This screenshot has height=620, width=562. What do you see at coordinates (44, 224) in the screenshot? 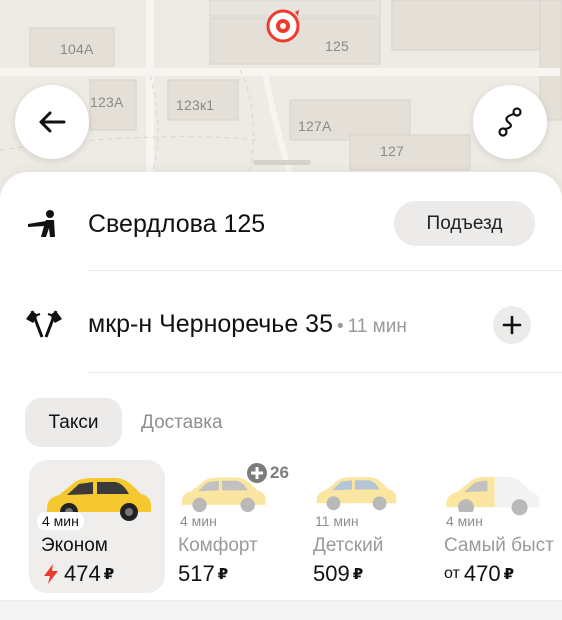
I see `person-hail-icon` at bounding box center [44, 224].